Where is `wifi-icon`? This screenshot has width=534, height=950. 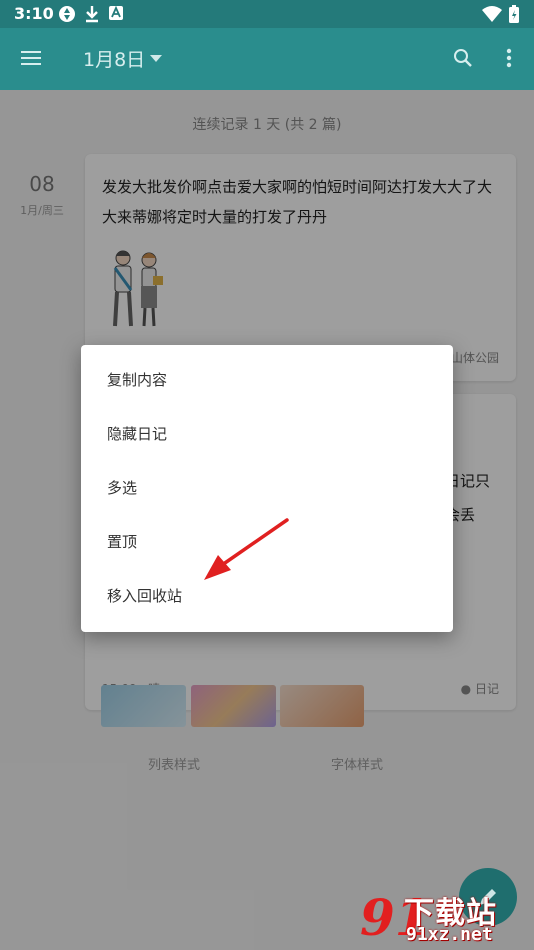 wifi-icon is located at coordinates (492, 14).